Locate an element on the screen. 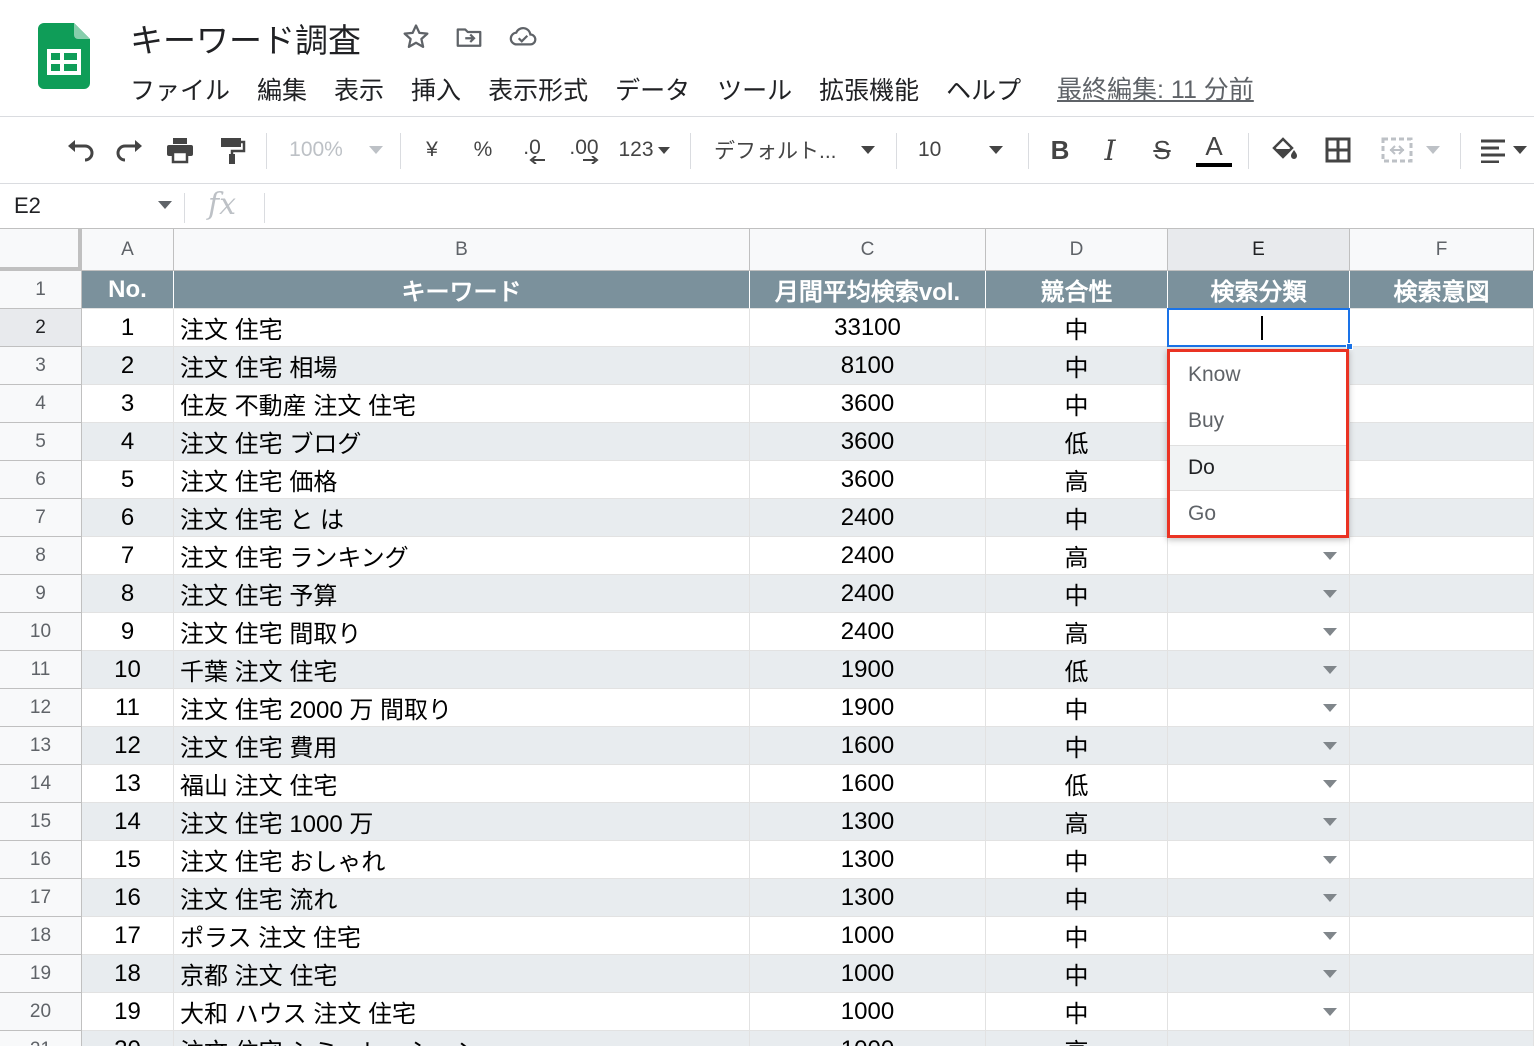  cell-competition: 低 is located at coordinates (1077, 670).